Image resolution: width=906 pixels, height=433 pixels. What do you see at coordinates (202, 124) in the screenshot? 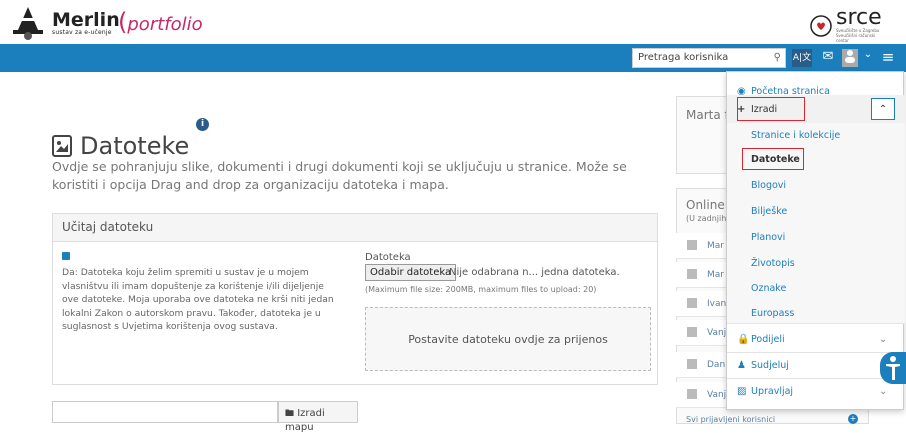
I see `info-icon: i` at bounding box center [202, 124].